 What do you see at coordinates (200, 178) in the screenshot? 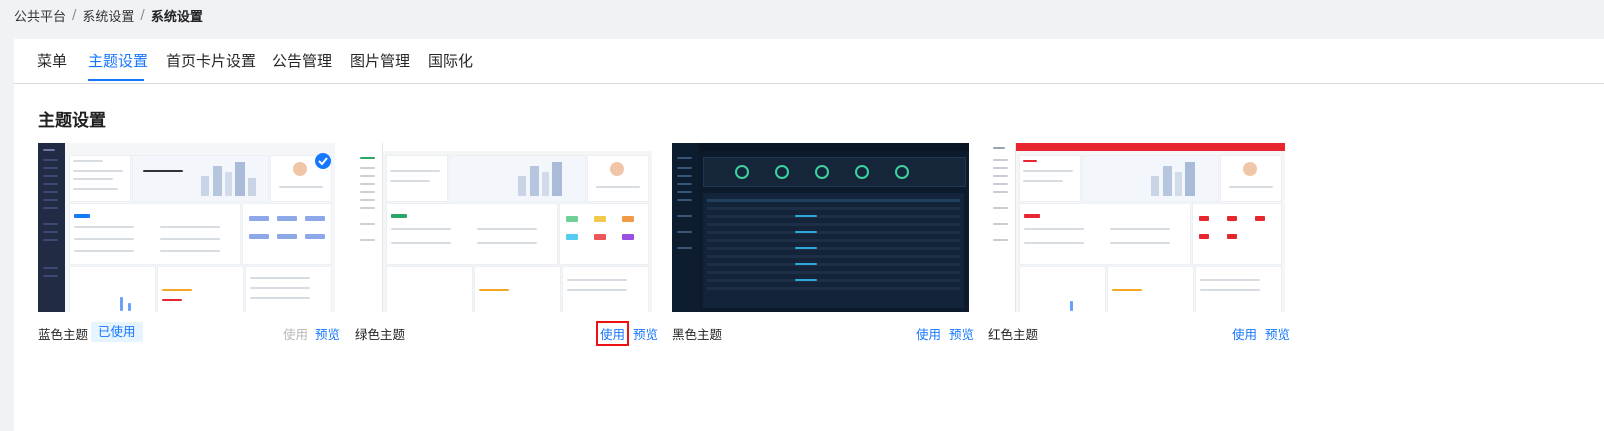
I see `thumb-banner` at bounding box center [200, 178].